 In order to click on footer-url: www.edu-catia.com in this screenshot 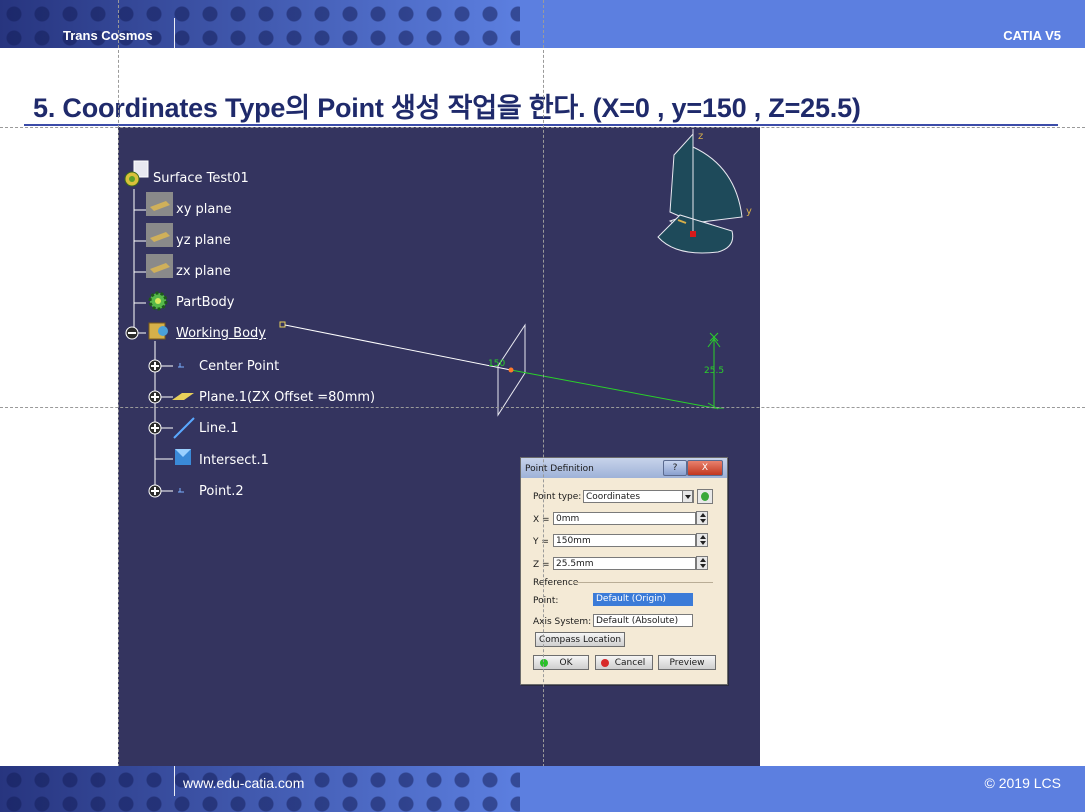, I will do `click(243, 783)`.